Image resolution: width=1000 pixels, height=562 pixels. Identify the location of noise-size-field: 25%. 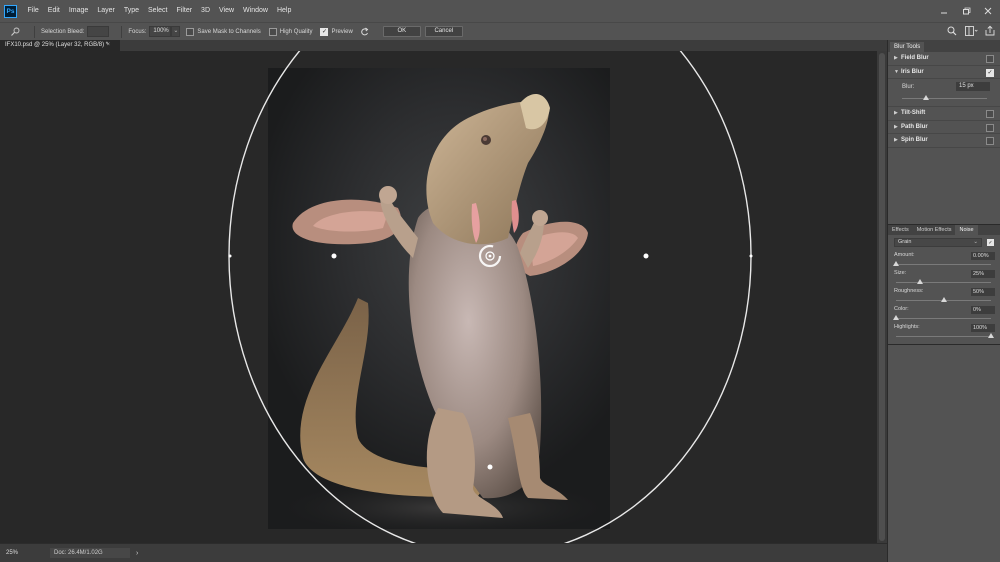
(983, 274).